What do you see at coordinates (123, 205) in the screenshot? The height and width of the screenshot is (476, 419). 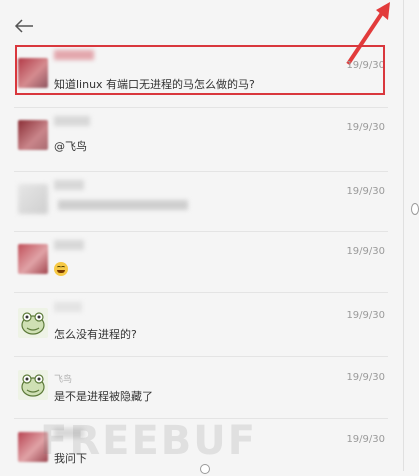 I see `message-redacted` at bounding box center [123, 205].